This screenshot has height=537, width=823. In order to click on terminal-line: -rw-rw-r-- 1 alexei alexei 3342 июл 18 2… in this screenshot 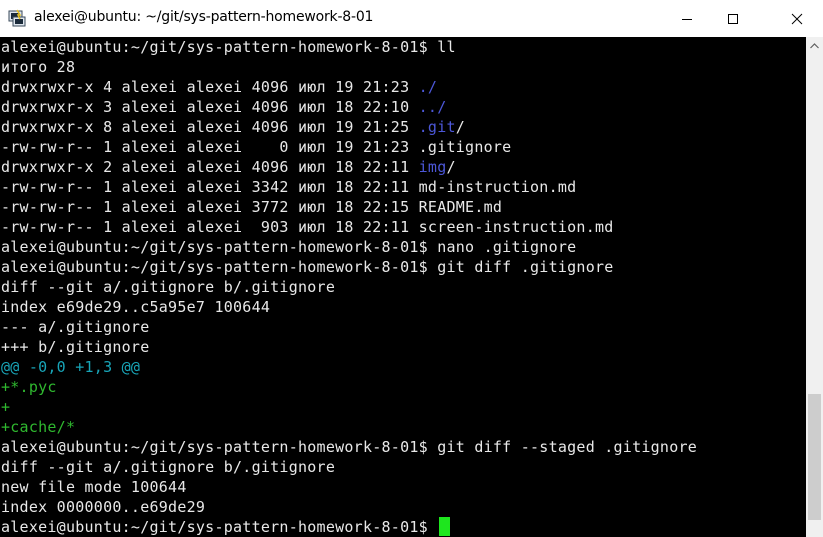, I will do `click(288, 187)`.